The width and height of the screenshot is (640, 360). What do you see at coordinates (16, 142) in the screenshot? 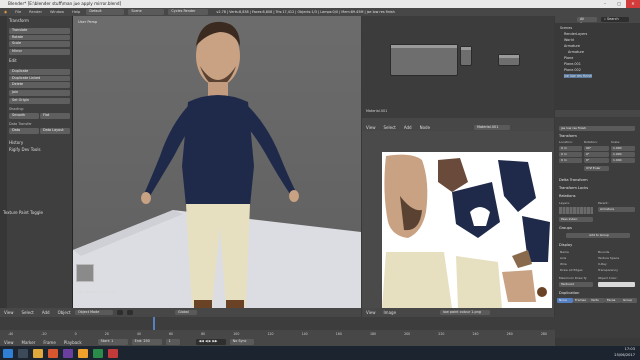
I see `history-panel-title: History` at bounding box center [16, 142].